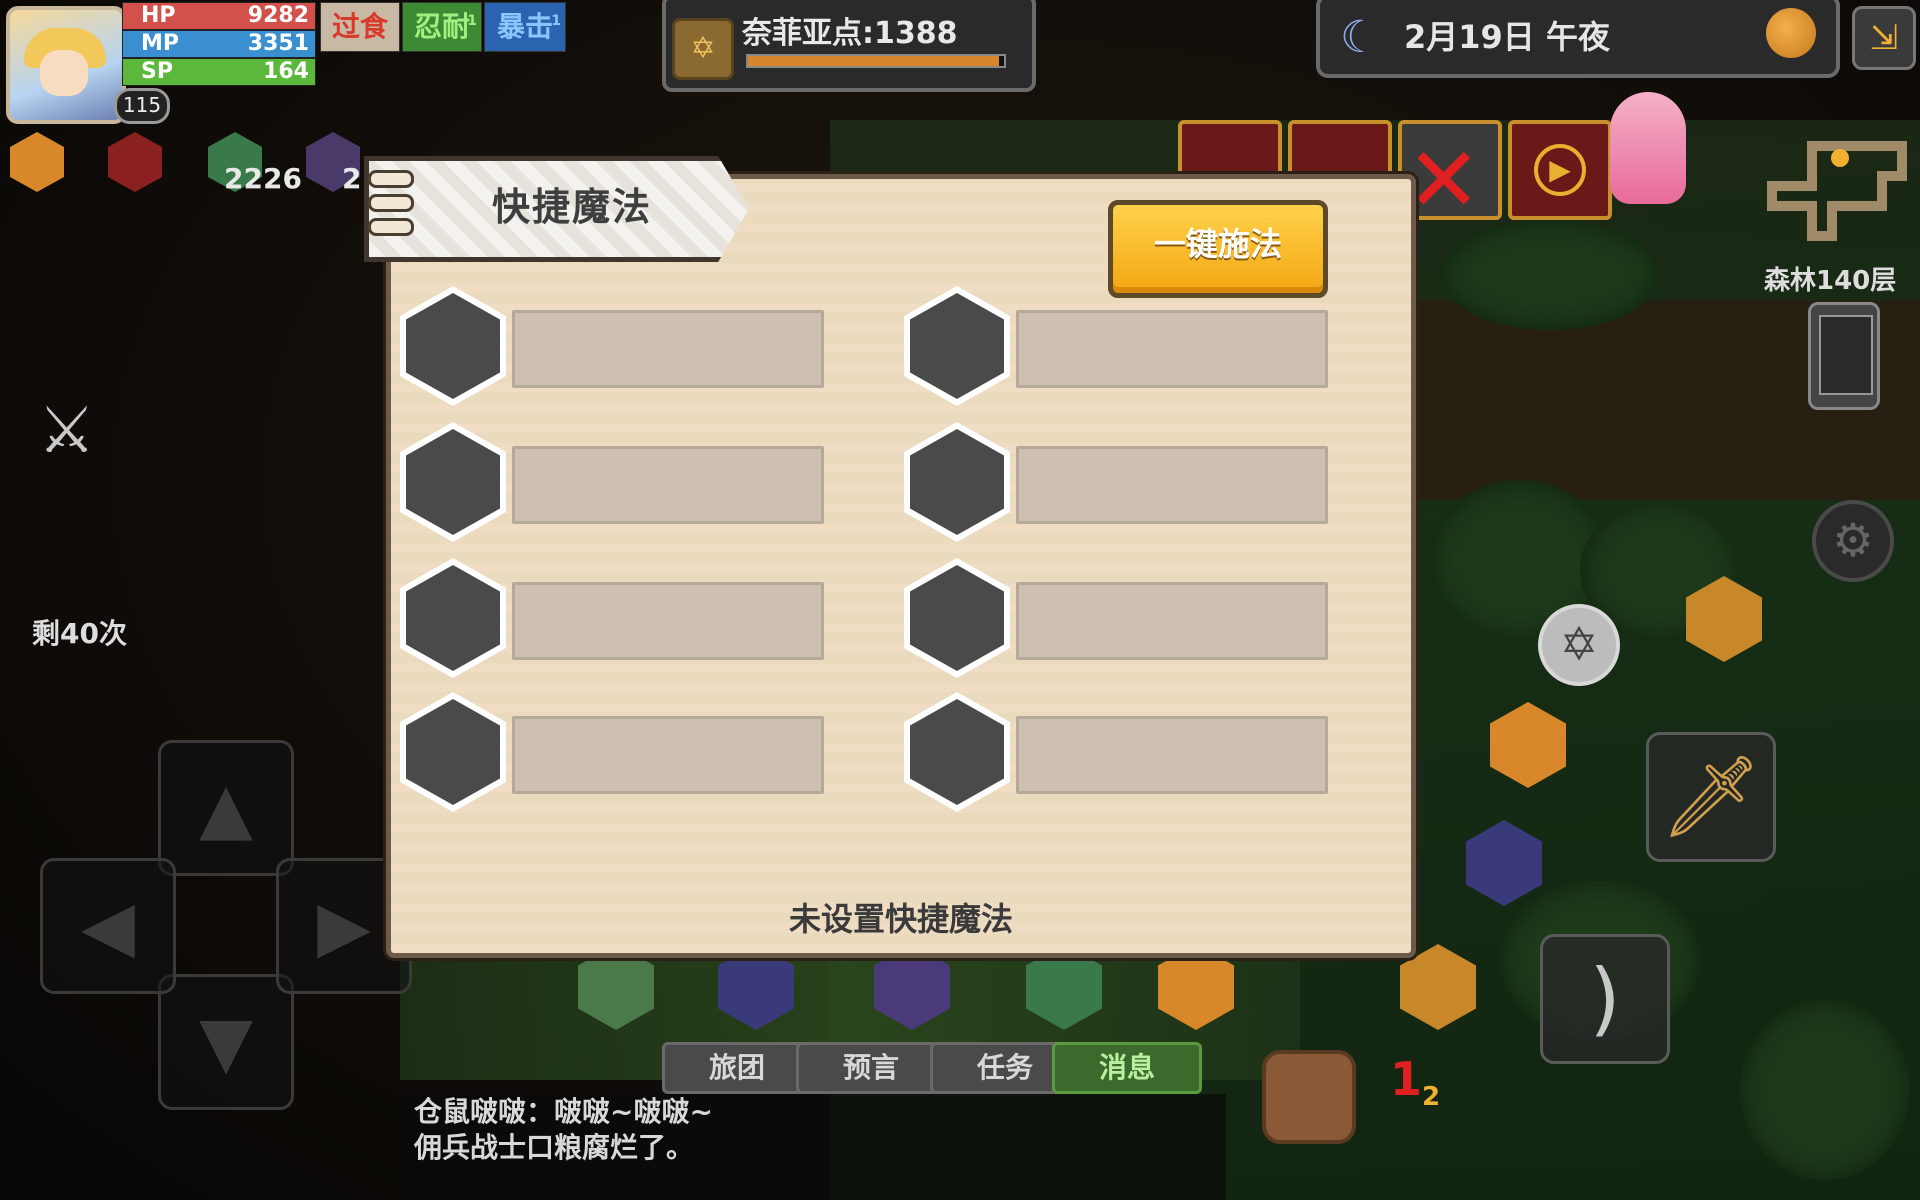  Describe the element at coordinates (1791, 33) in the screenshot. I see `globe-icon` at that location.